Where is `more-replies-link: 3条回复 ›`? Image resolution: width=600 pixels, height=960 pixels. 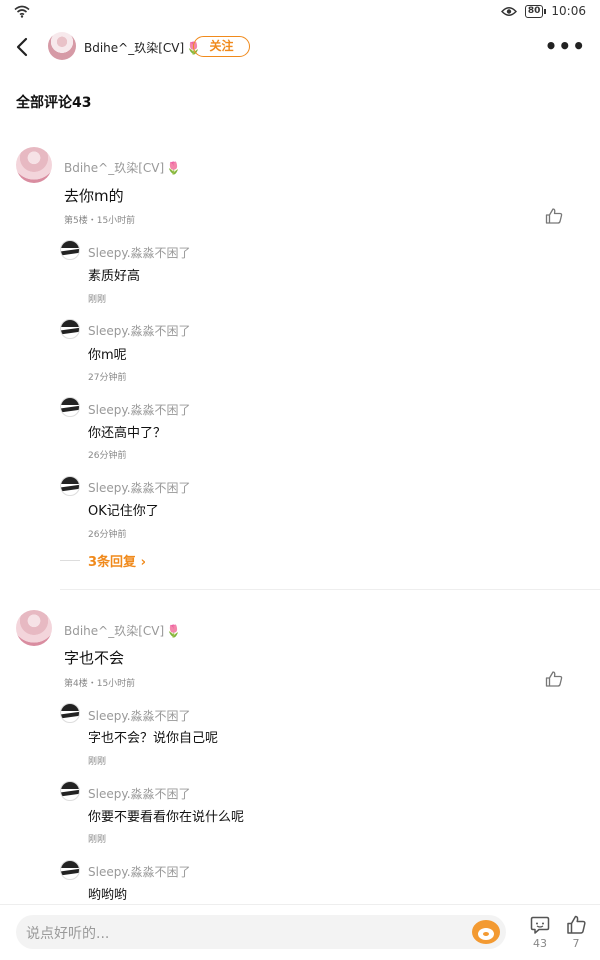 more-replies-link: 3条回复 › is located at coordinates (117, 560).